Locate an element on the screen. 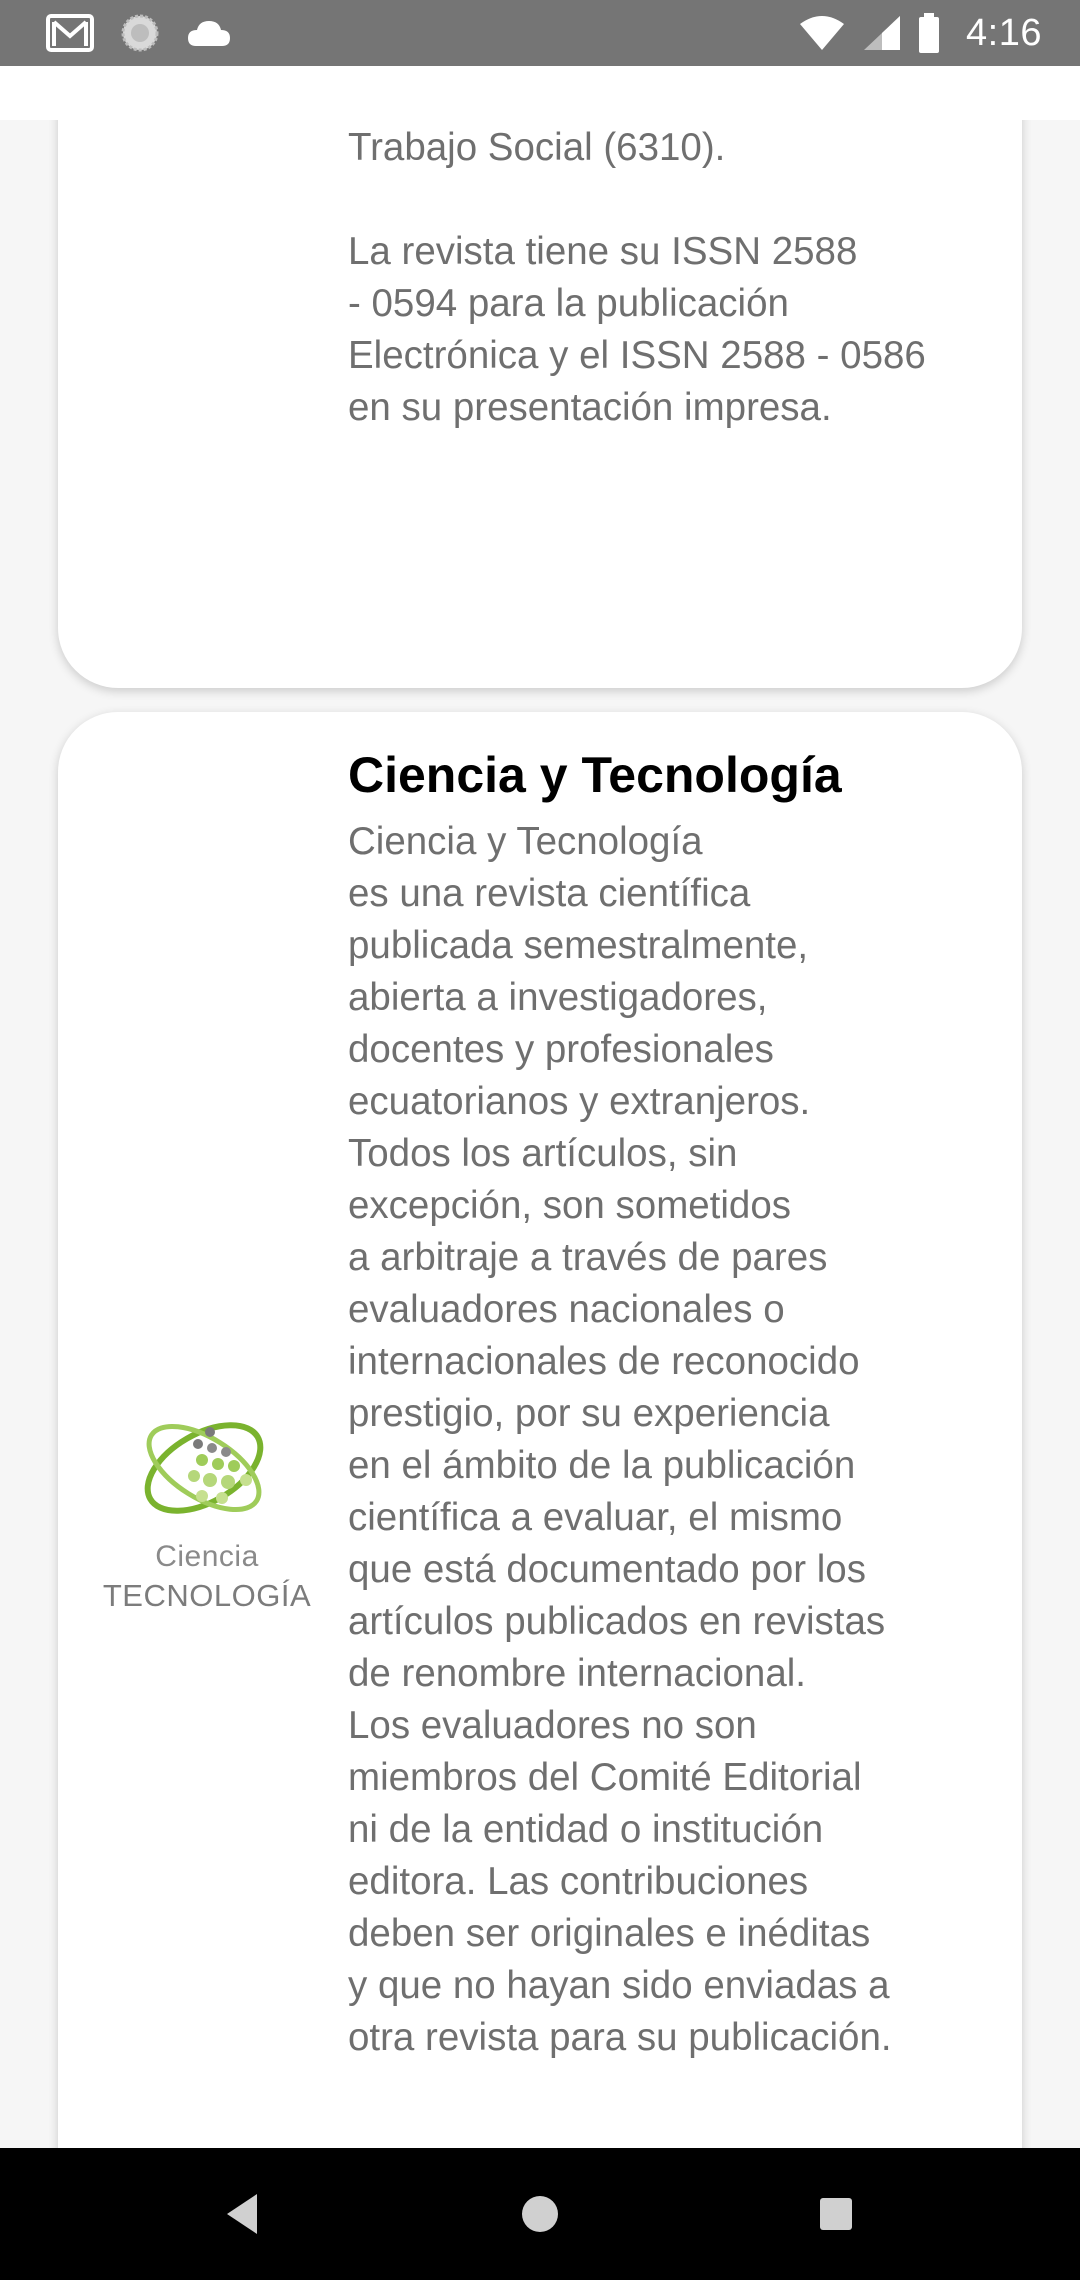 This screenshot has height=2280, width=1080. app-header-strip is located at coordinates (540, 93).